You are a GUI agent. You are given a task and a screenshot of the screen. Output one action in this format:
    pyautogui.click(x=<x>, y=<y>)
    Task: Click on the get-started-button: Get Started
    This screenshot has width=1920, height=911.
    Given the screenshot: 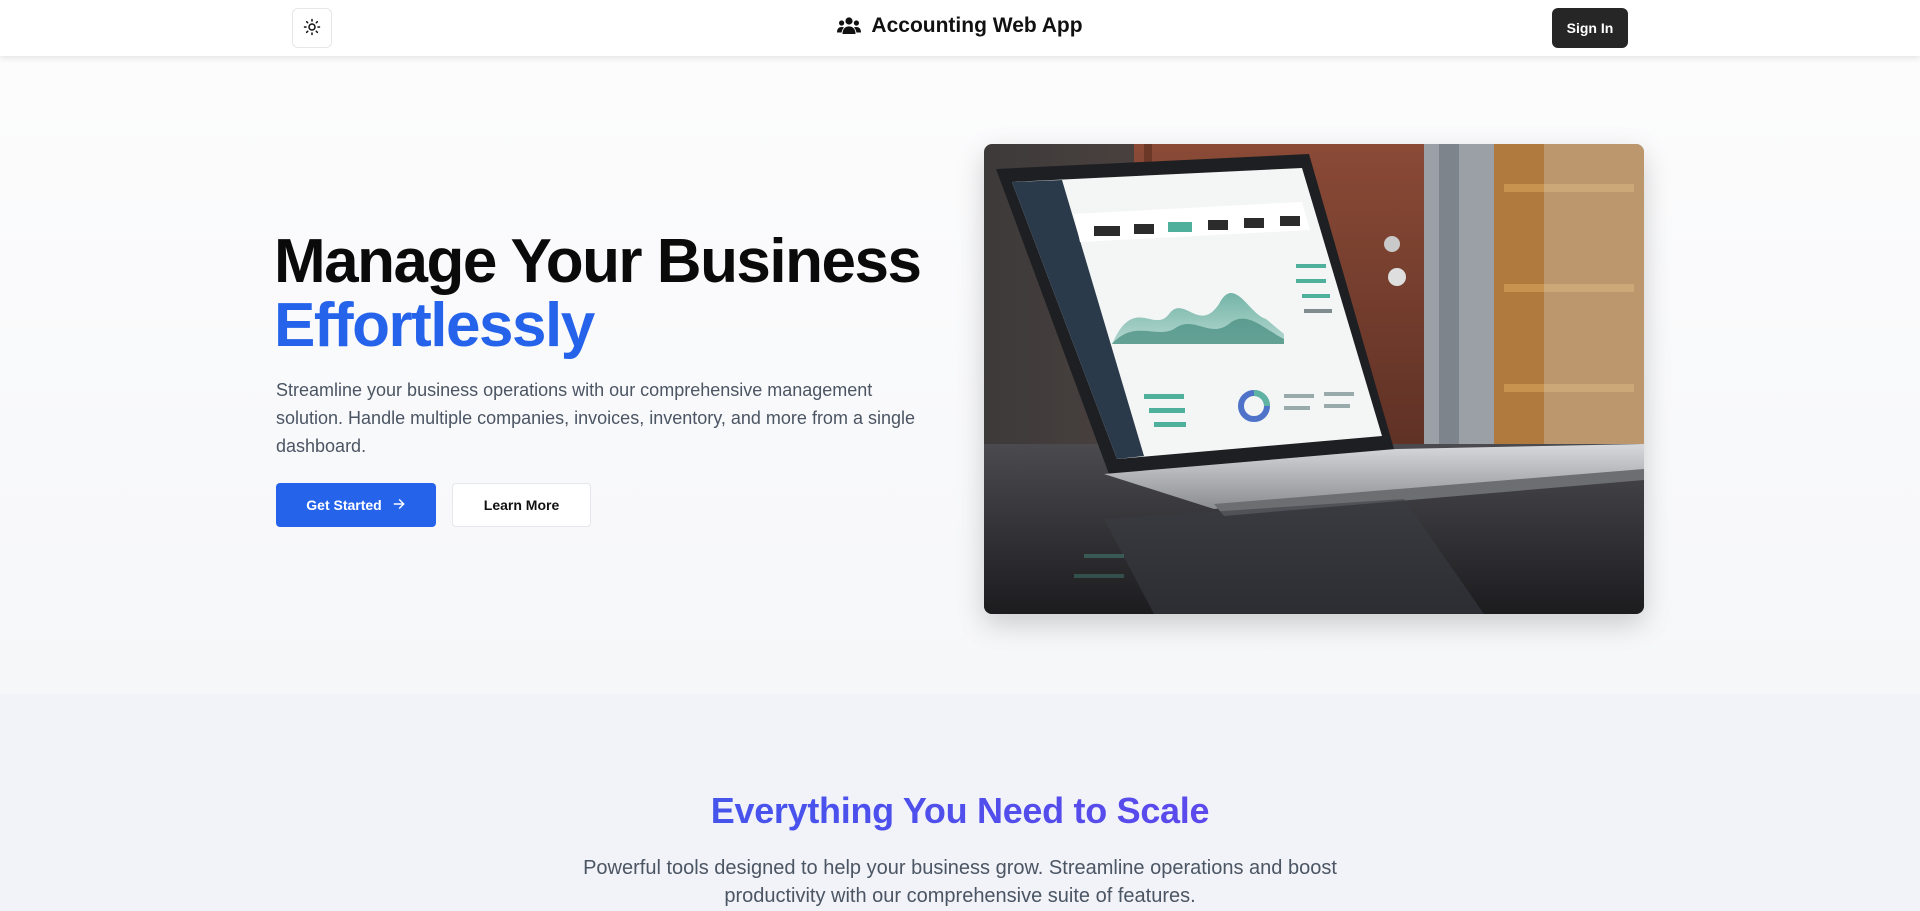 What is the action you would take?
    pyautogui.click(x=356, y=505)
    